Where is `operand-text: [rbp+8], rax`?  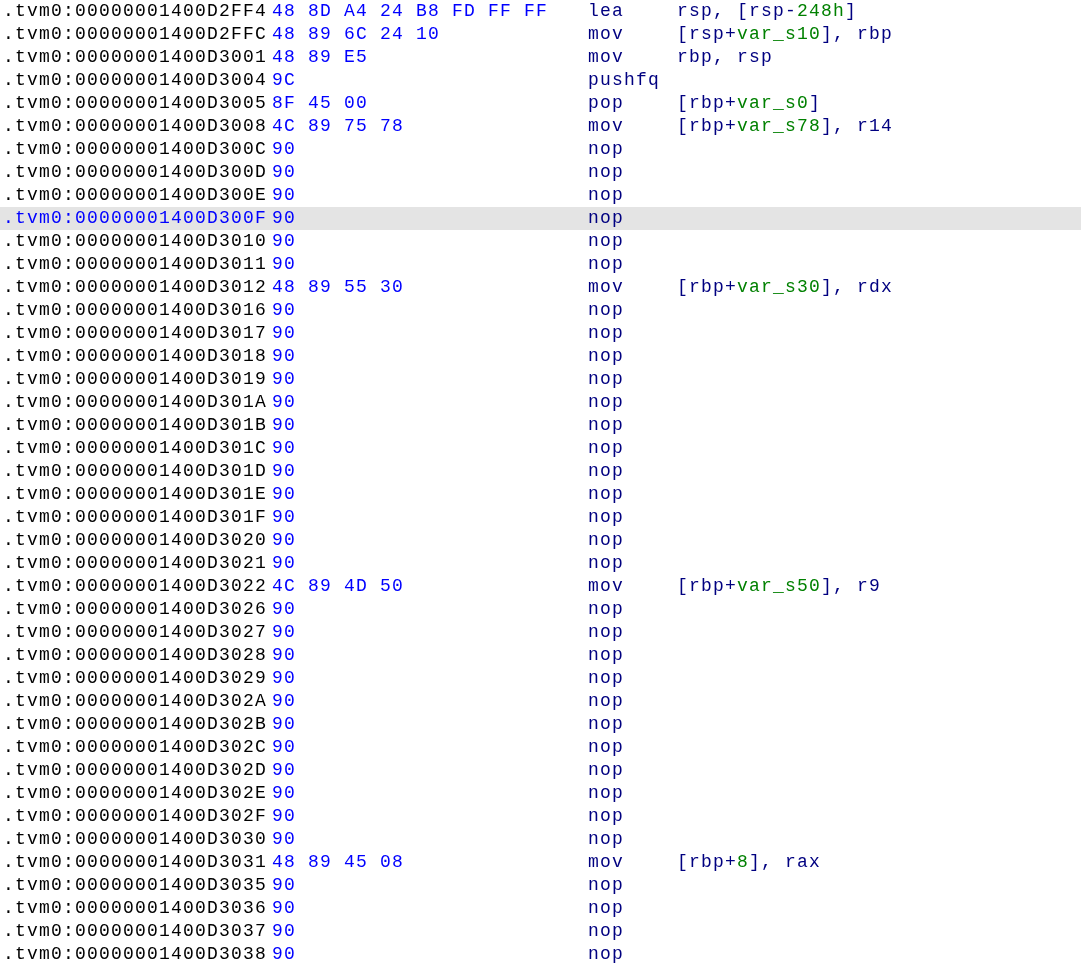
operand-text: [rbp+8], rax is located at coordinates (749, 862).